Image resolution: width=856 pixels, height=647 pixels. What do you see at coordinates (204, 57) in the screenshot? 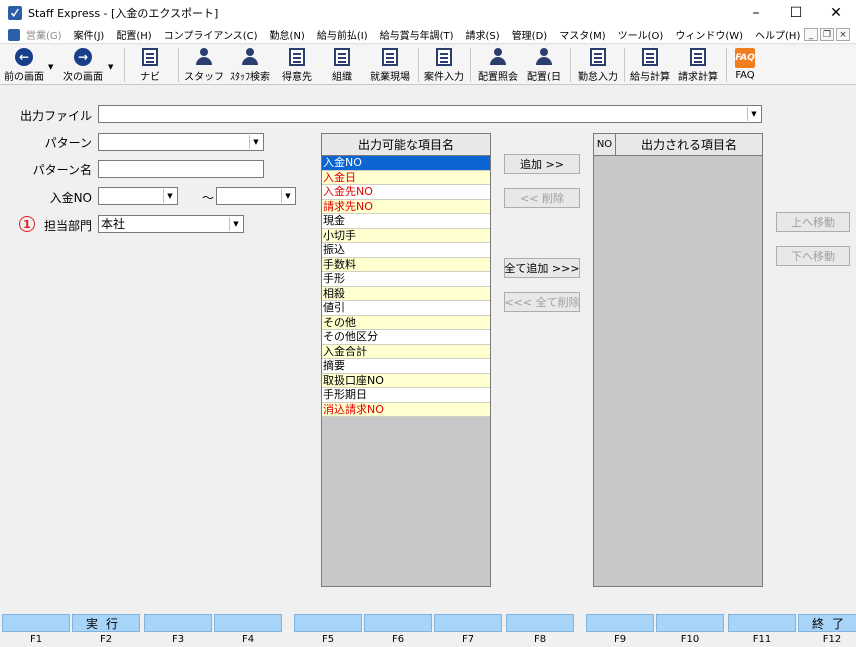
I see `staff-icon` at bounding box center [204, 57].